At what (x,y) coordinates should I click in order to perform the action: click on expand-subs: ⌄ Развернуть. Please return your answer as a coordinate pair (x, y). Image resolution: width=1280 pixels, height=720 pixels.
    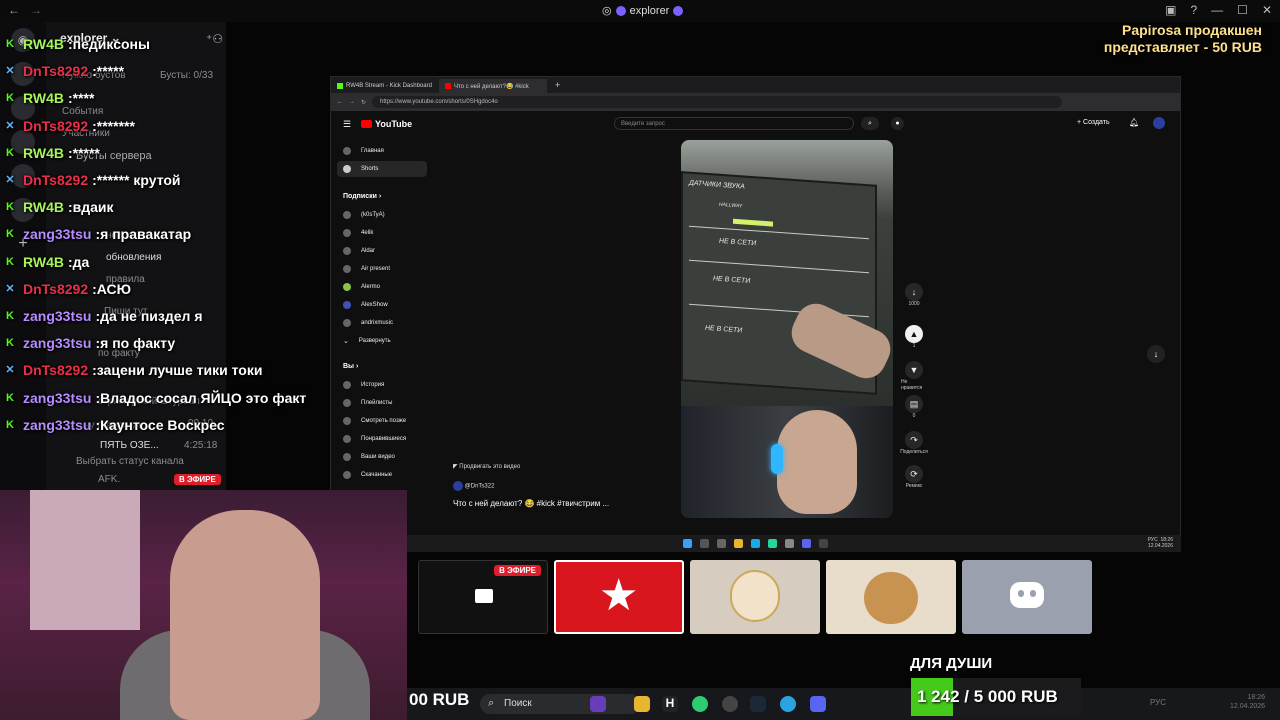
    Looking at the image, I should click on (382, 341).